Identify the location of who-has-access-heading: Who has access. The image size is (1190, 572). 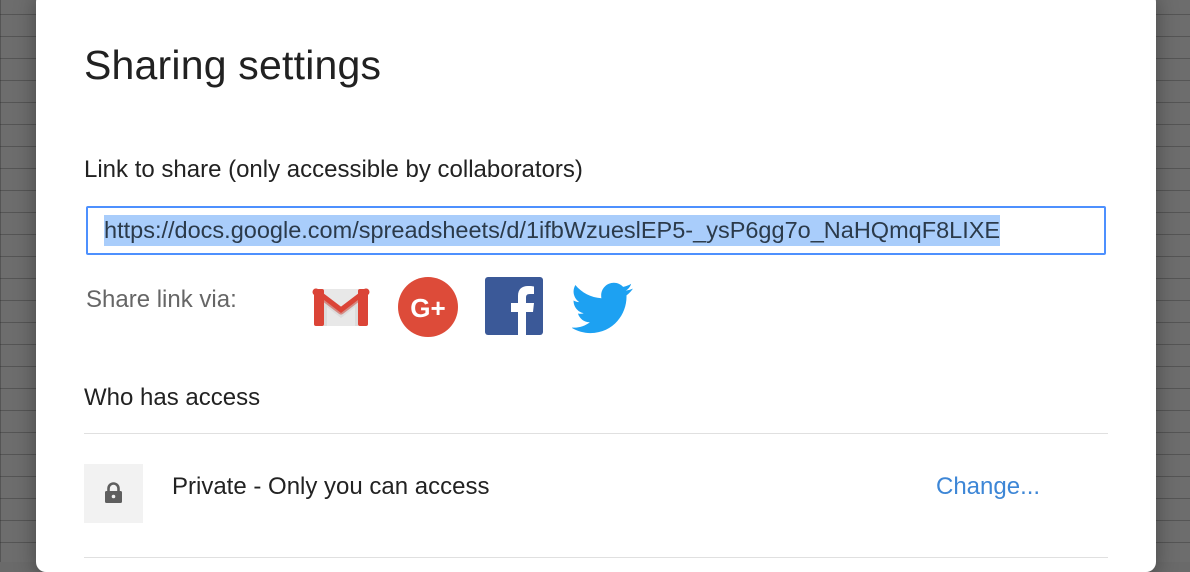
(172, 397).